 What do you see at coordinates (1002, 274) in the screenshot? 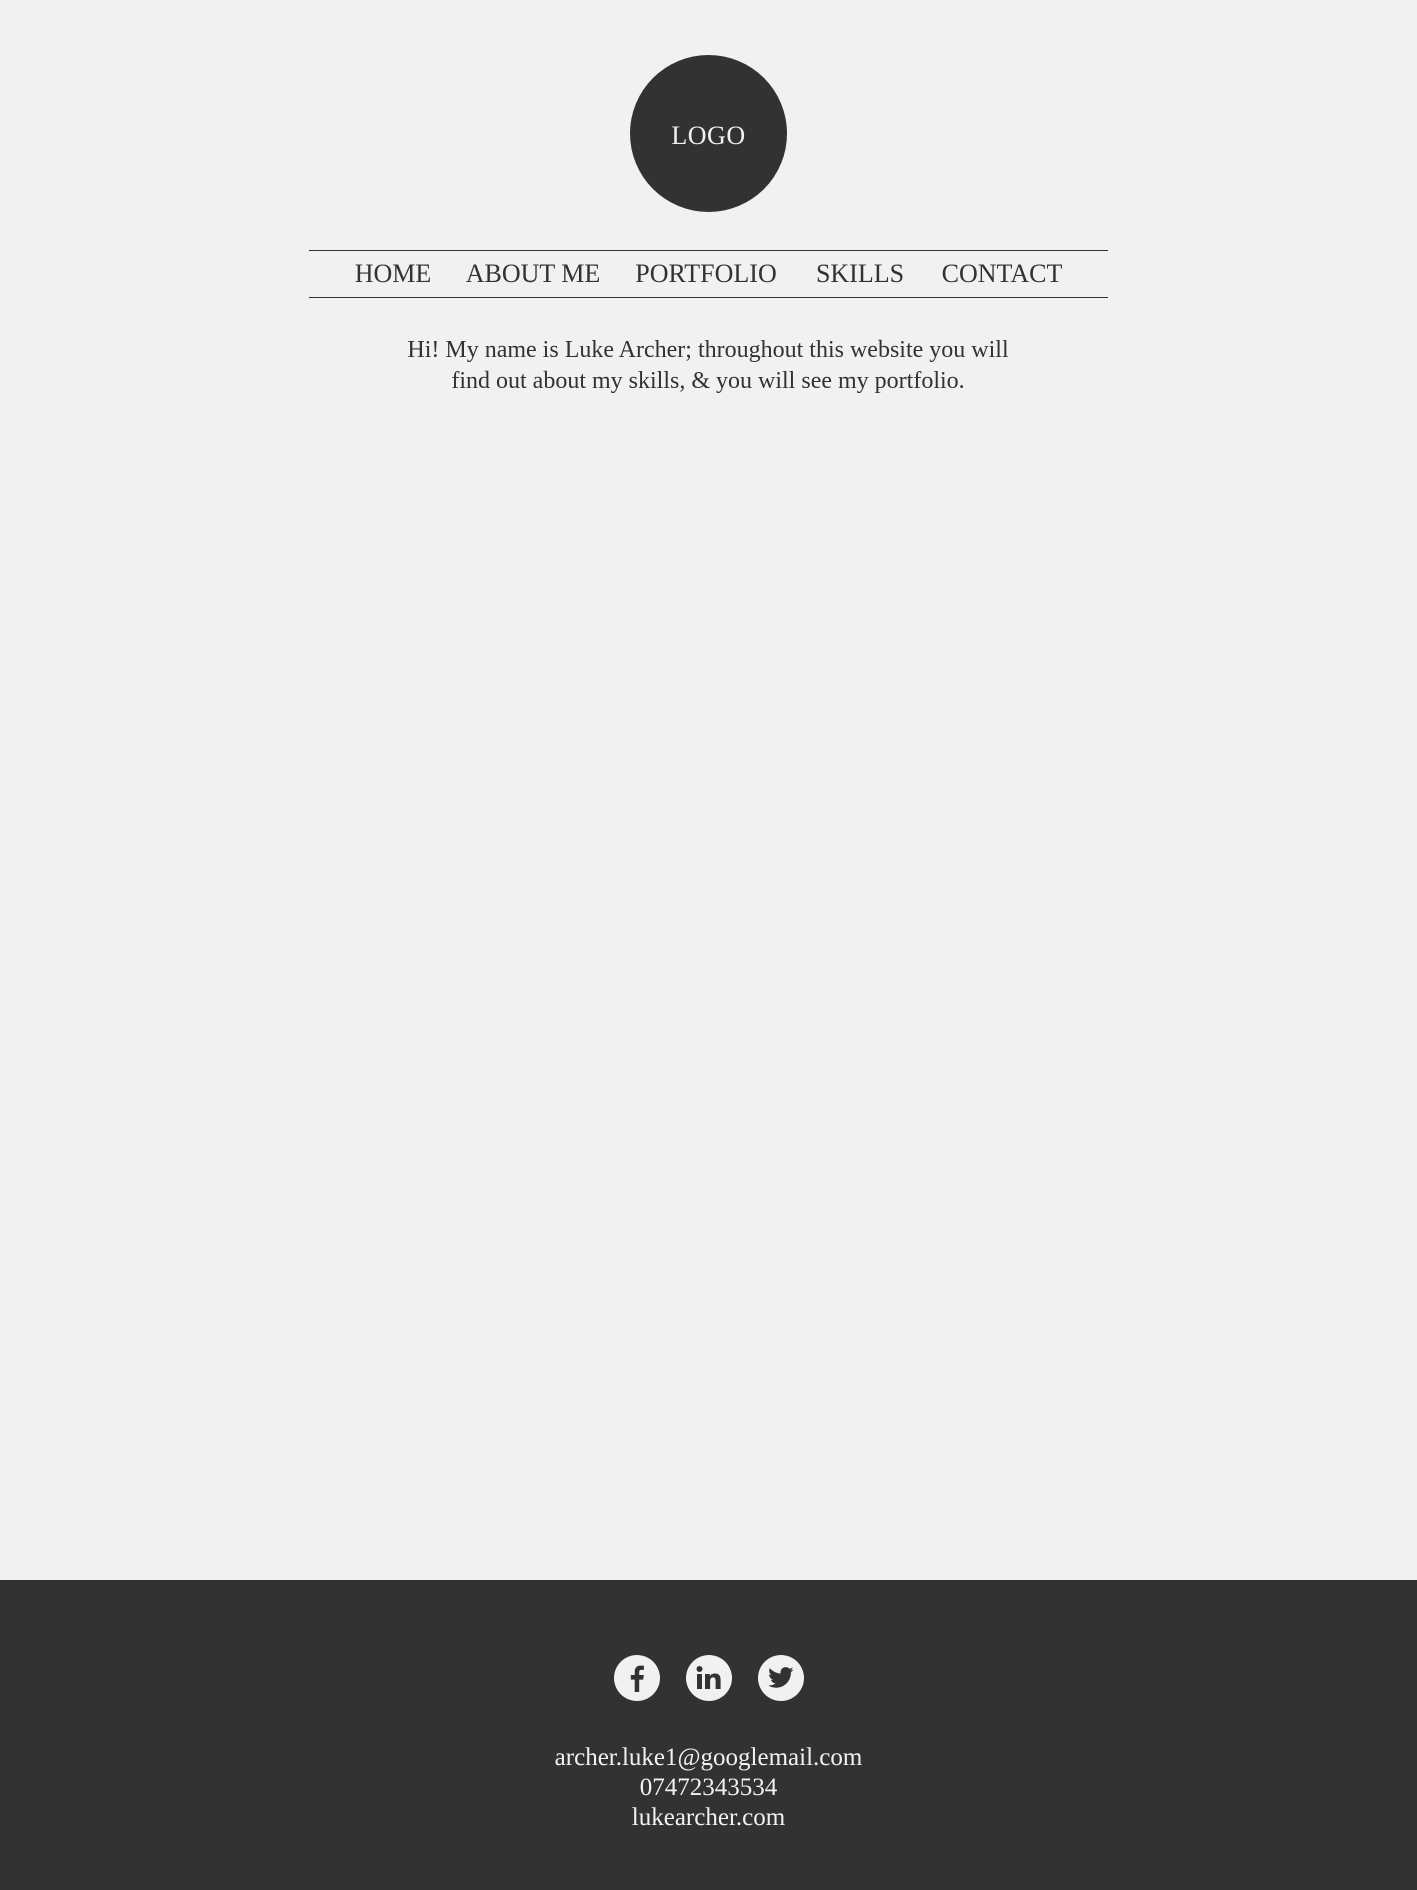
I see `nav-item-contact: CONTACT` at bounding box center [1002, 274].